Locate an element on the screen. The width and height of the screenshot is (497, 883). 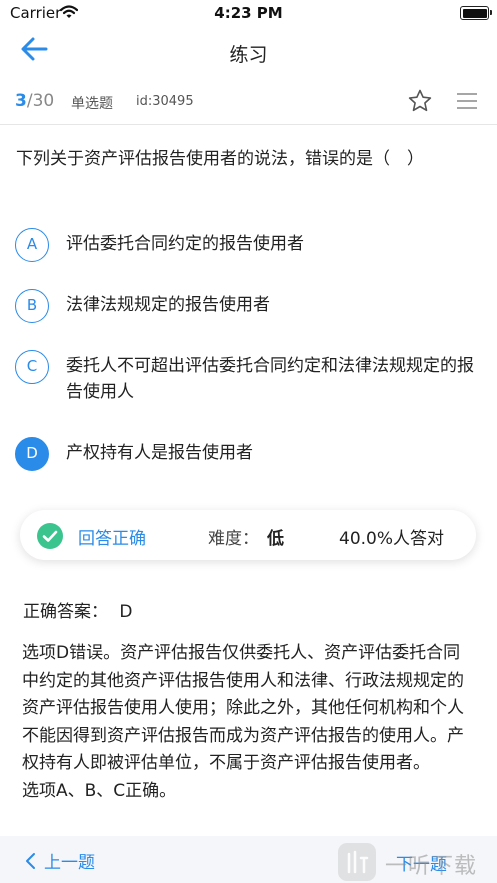
question-current: 3 is located at coordinates (21, 101).